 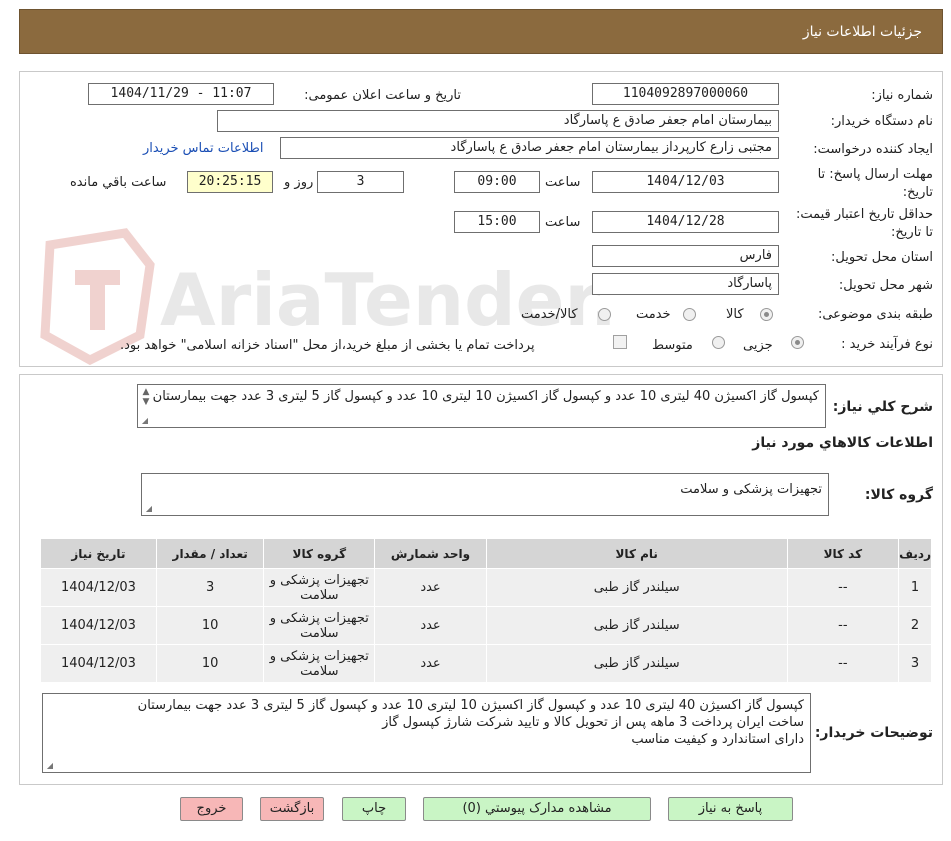 I want to click on reply-time-label: ساعت, so click(x=563, y=182).